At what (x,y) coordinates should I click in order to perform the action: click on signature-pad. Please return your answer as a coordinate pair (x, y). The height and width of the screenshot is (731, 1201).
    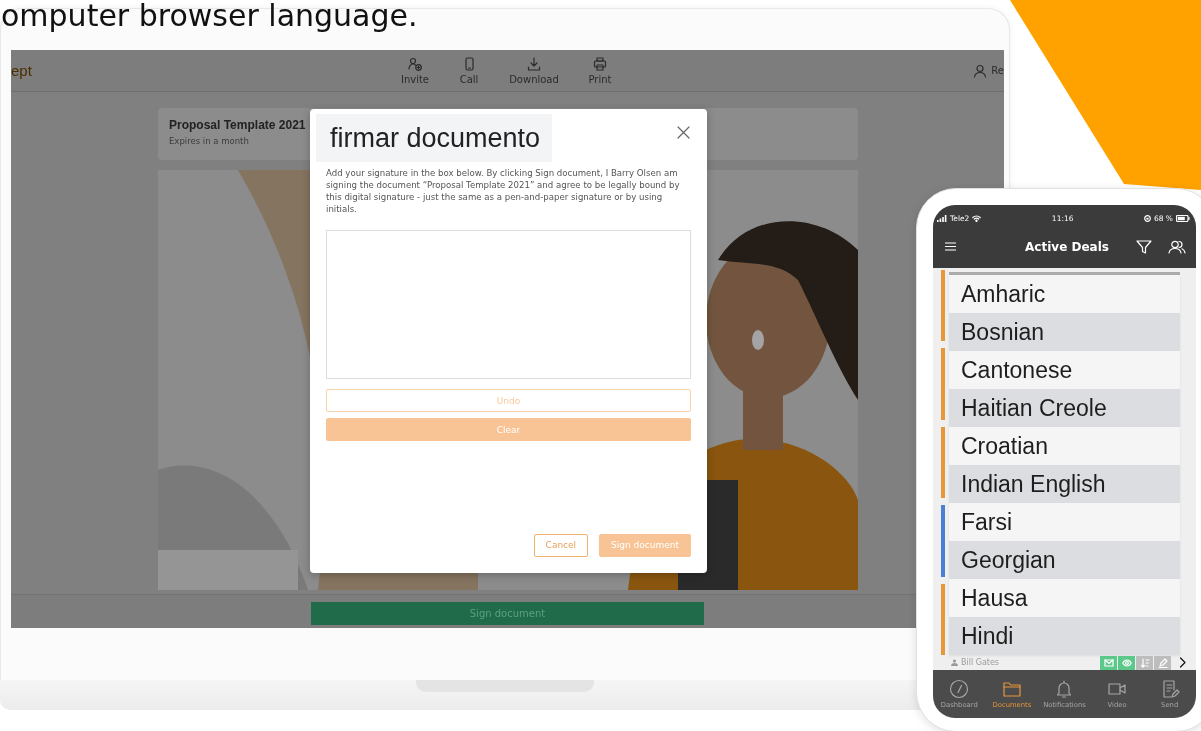
    Looking at the image, I should click on (508, 305).